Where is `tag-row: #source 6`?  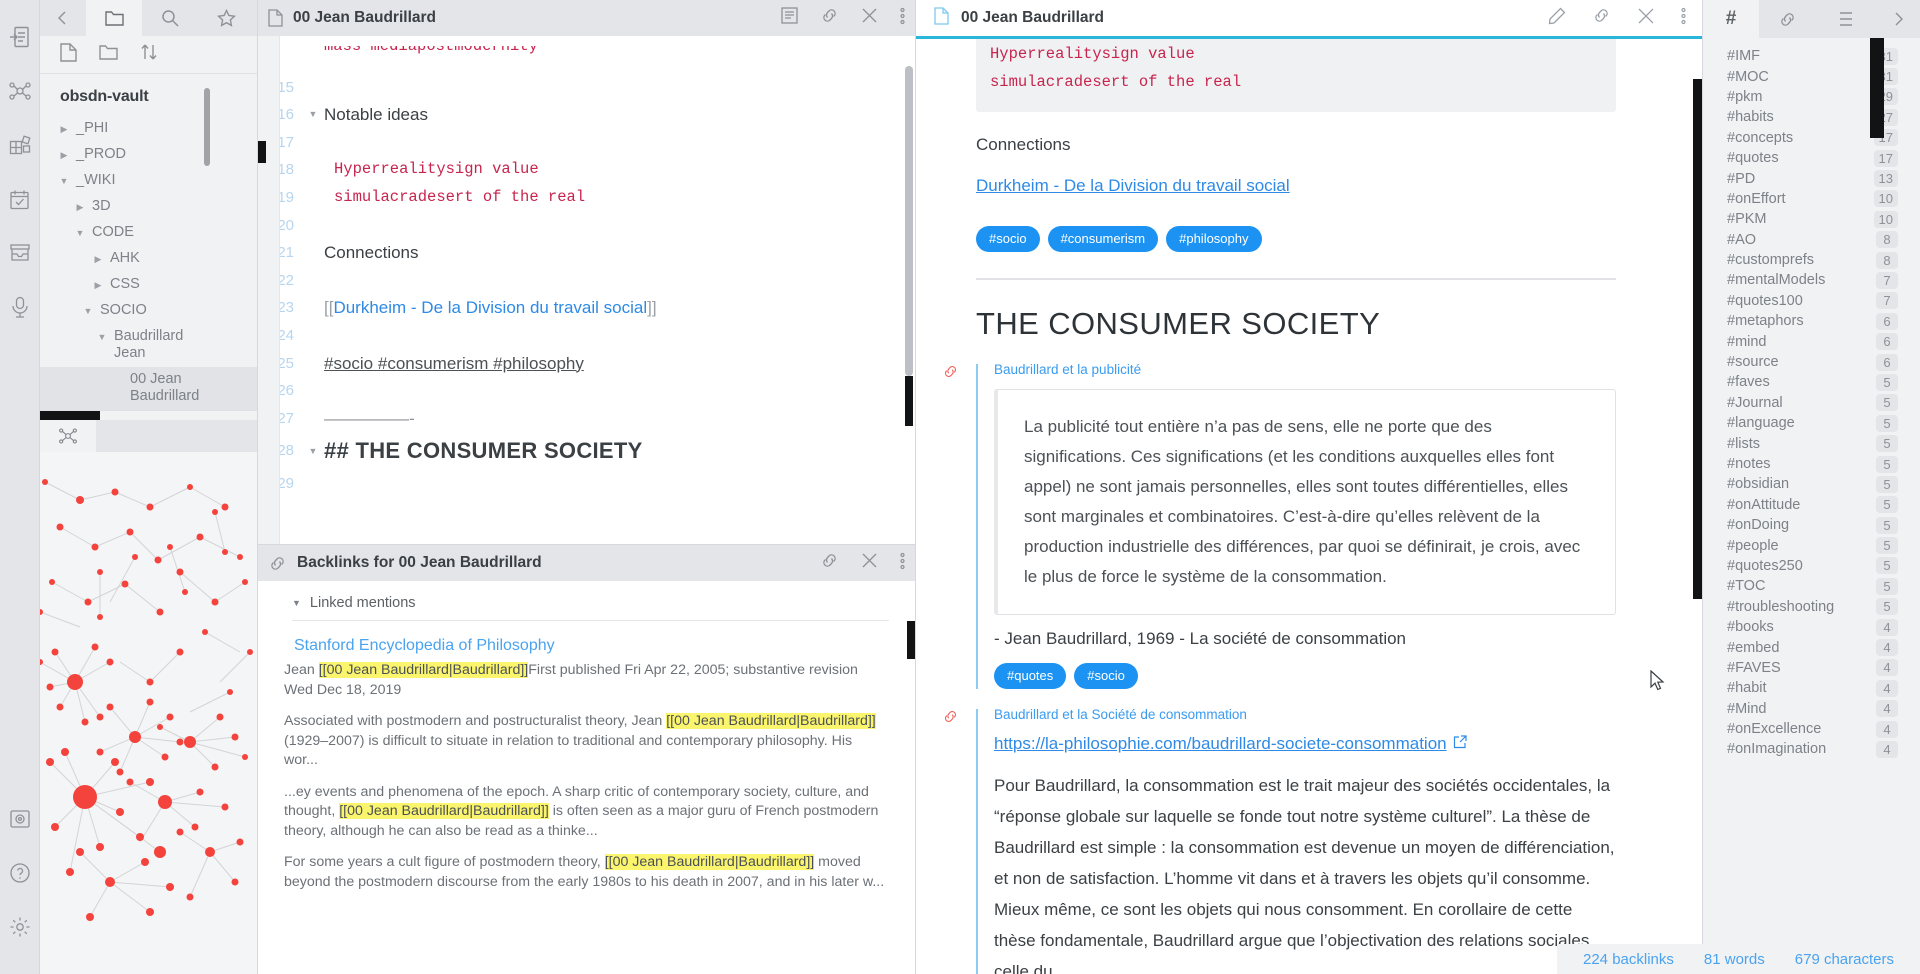 tag-row: #source 6 is located at coordinates (1811, 362).